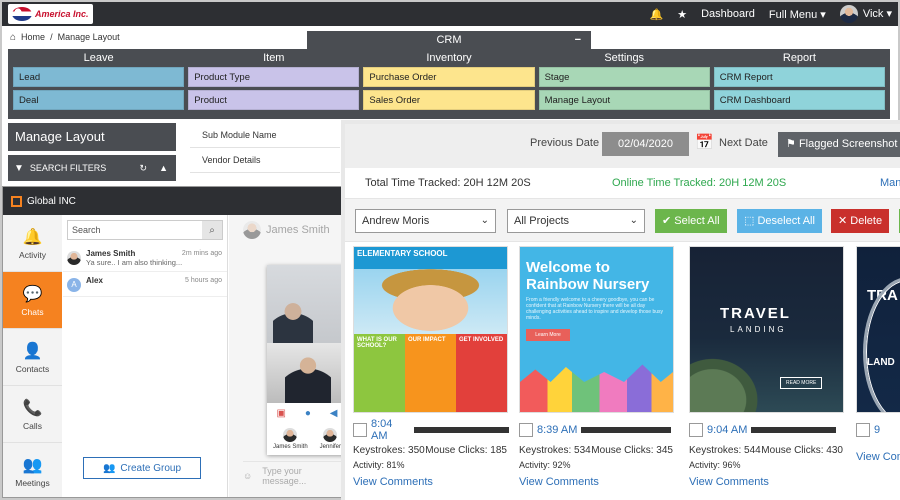 This screenshot has width=900, height=500. What do you see at coordinates (576, 221) in the screenshot?
I see `project-select: All Projects ⌄` at bounding box center [576, 221].